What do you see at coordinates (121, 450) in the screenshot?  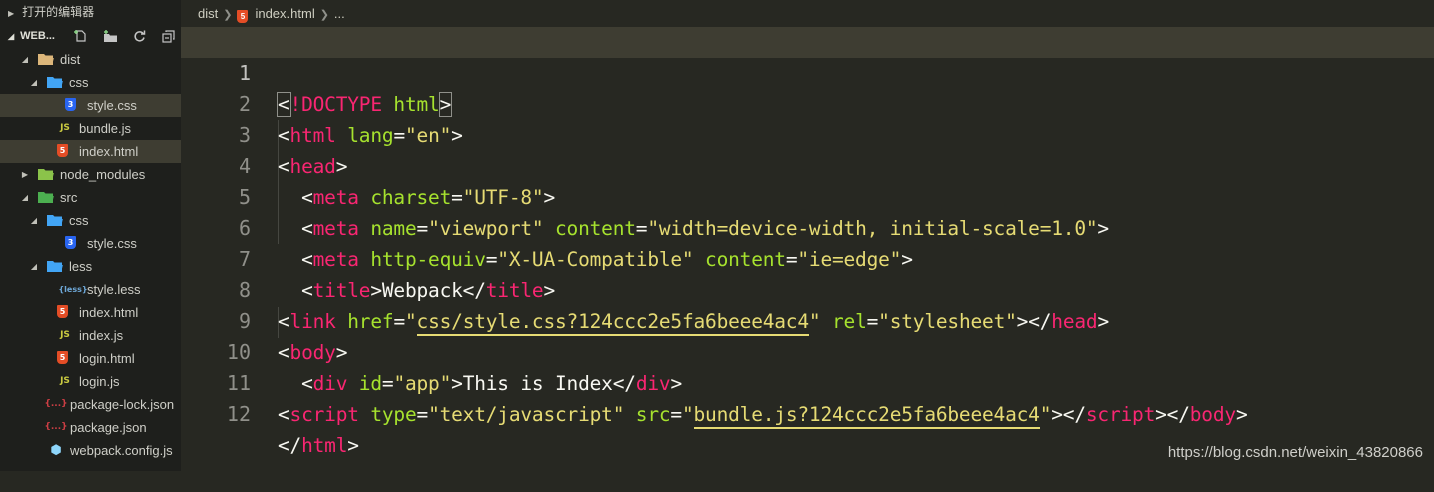 I see `tree-item-label: webpack.config.js` at bounding box center [121, 450].